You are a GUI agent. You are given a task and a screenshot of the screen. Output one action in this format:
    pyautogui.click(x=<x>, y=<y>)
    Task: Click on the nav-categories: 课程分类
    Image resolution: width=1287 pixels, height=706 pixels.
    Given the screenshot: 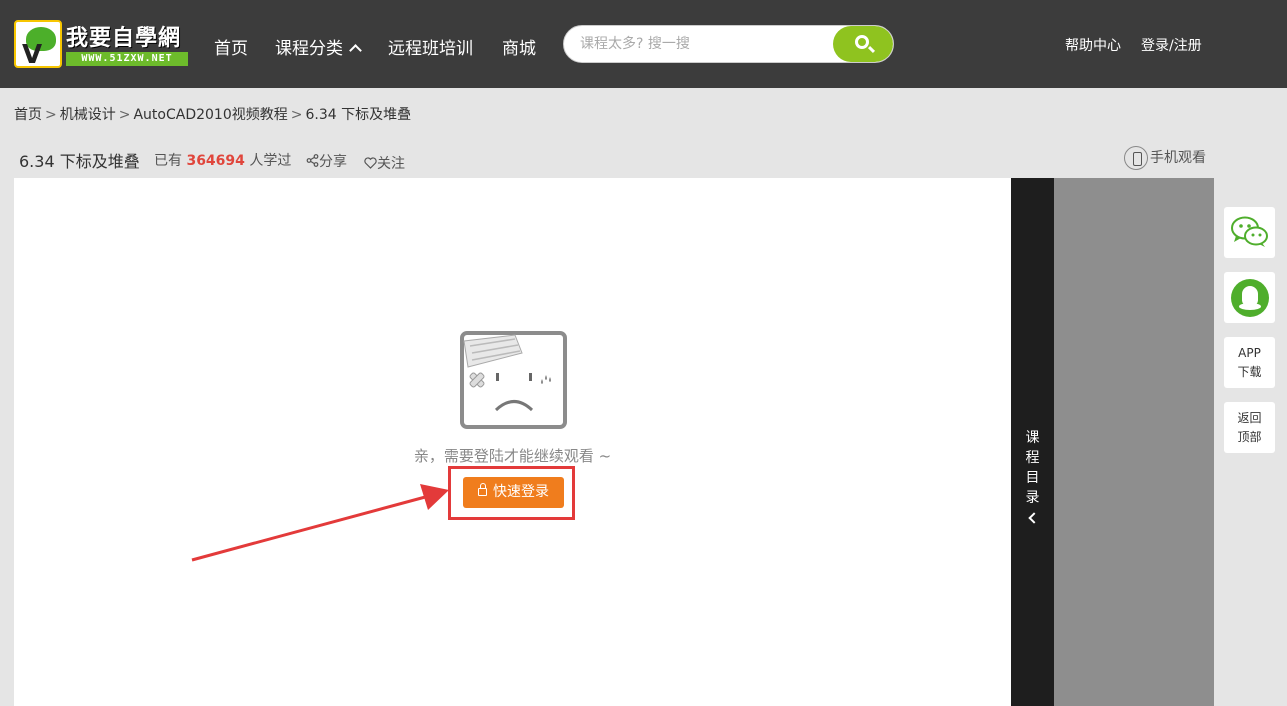 What is the action you would take?
    pyautogui.click(x=318, y=46)
    